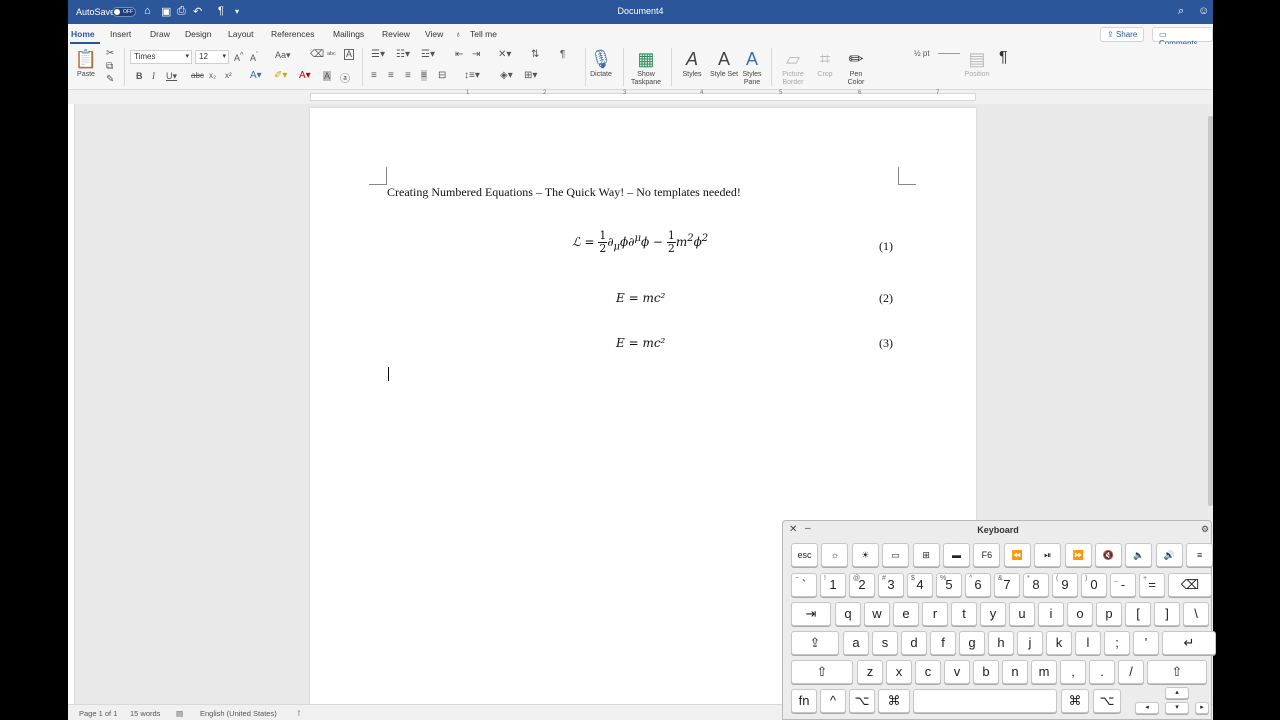  What do you see at coordinates (601, 63) in the screenshot?
I see `dictate-button: 🎙 Dictate` at bounding box center [601, 63].